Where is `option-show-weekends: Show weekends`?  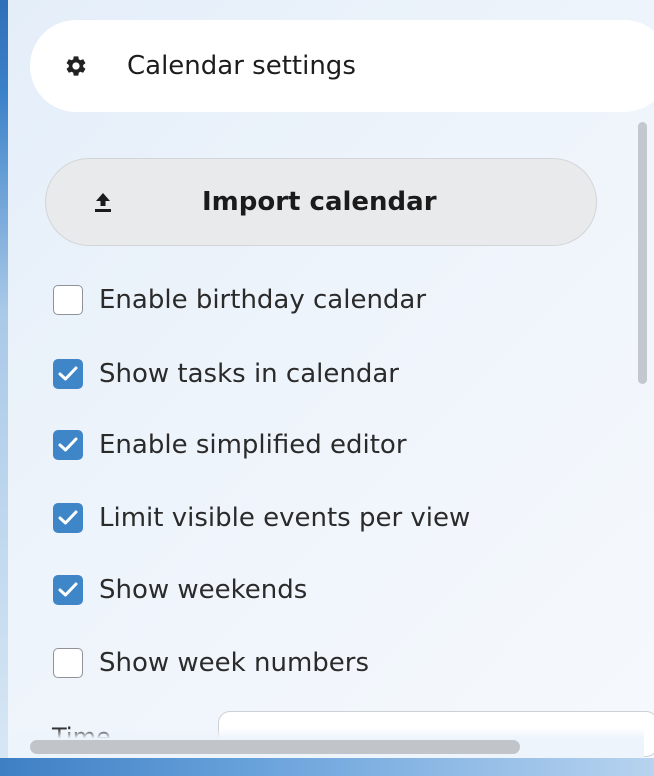
option-show-weekends: Show weekends is located at coordinates (180, 590).